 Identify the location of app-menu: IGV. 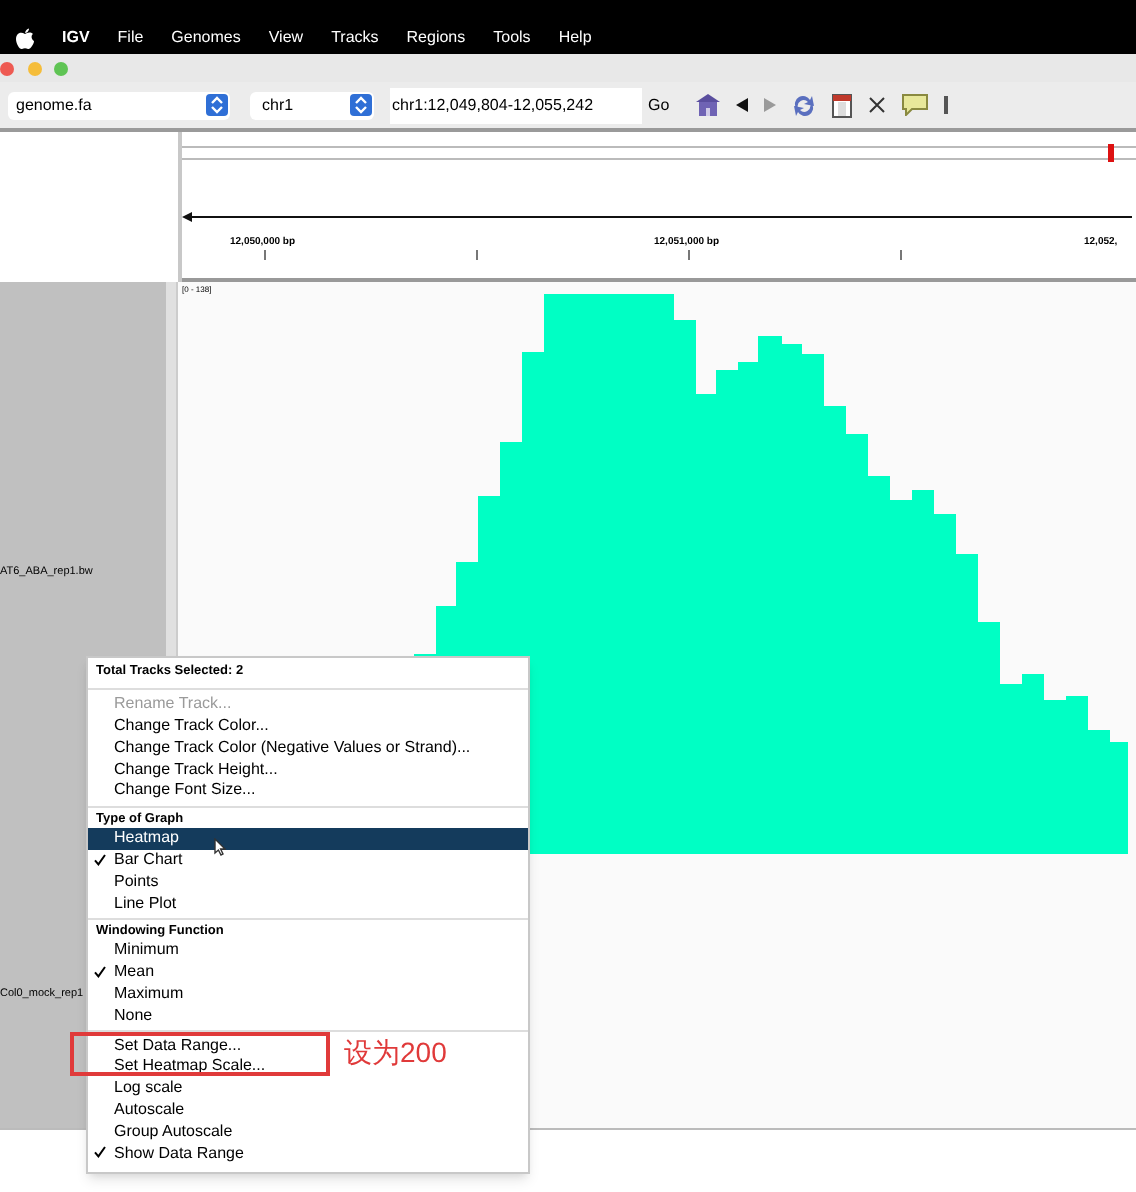
(76, 38).